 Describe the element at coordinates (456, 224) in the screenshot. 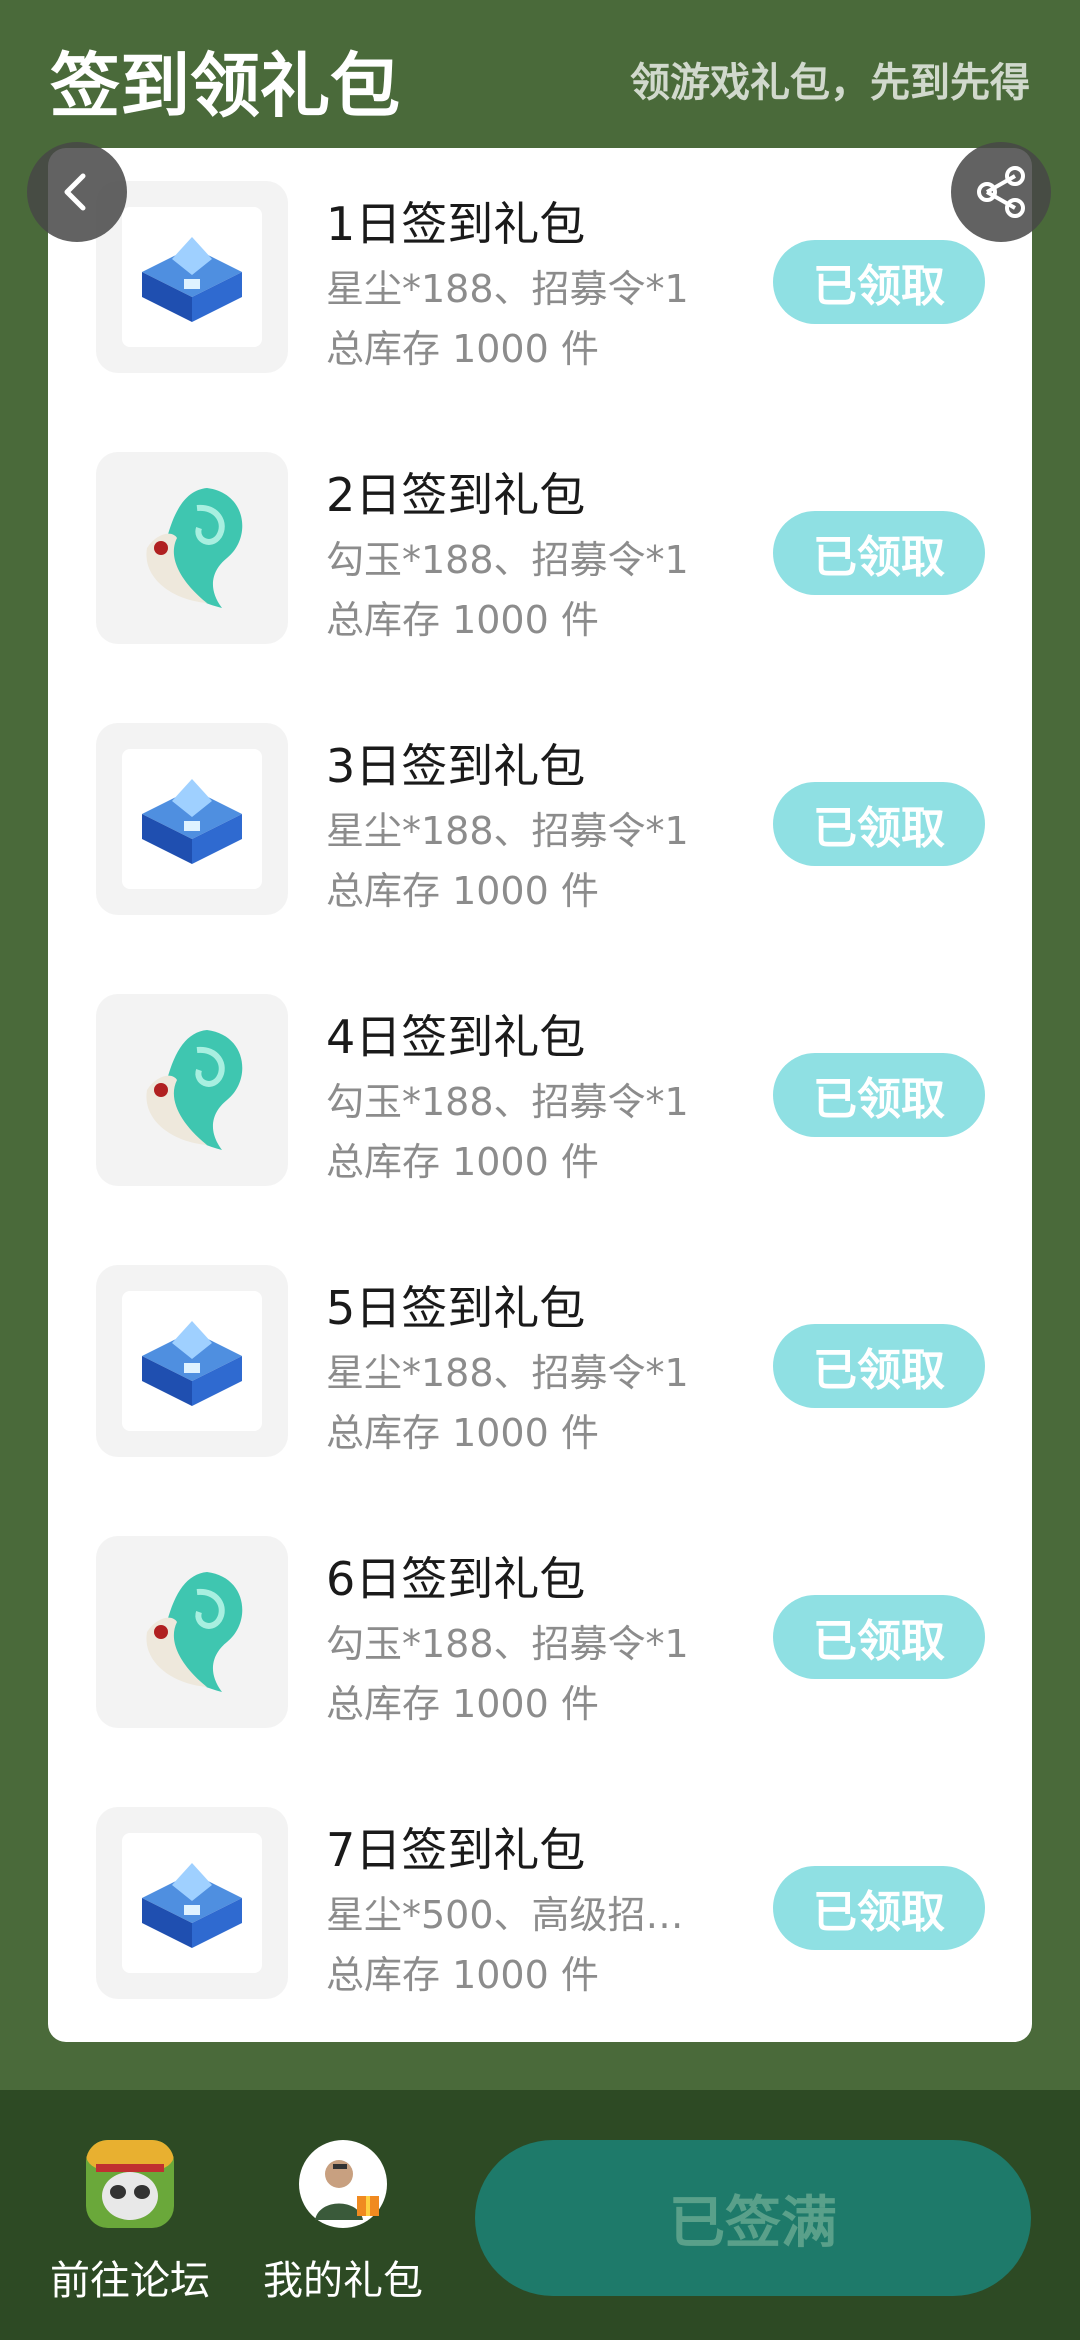

I see `gift-title: 1日签到礼包` at that location.